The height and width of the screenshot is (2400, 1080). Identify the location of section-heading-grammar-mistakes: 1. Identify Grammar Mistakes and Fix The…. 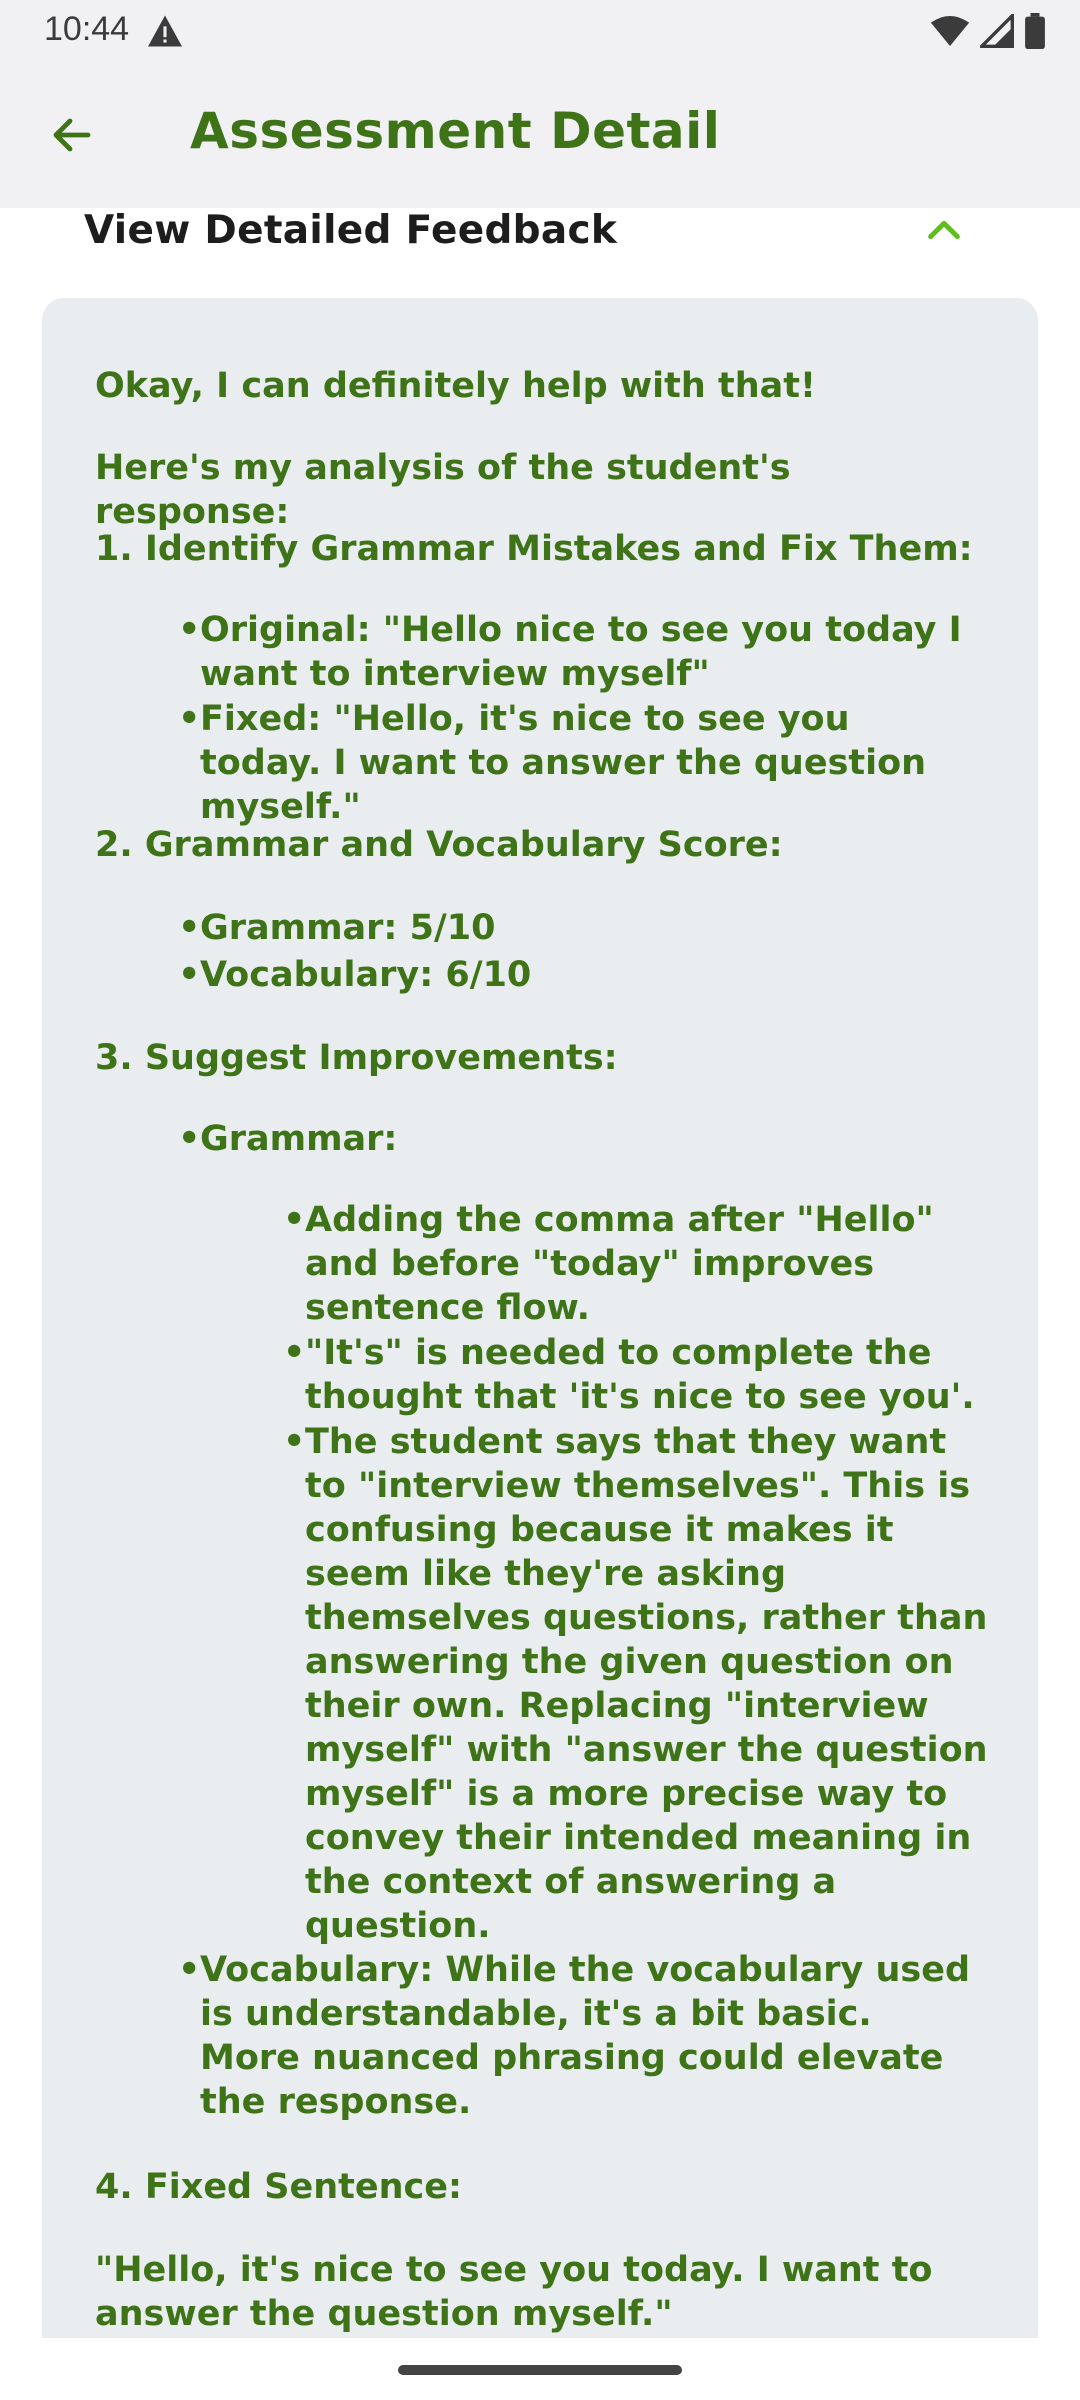
(534, 549).